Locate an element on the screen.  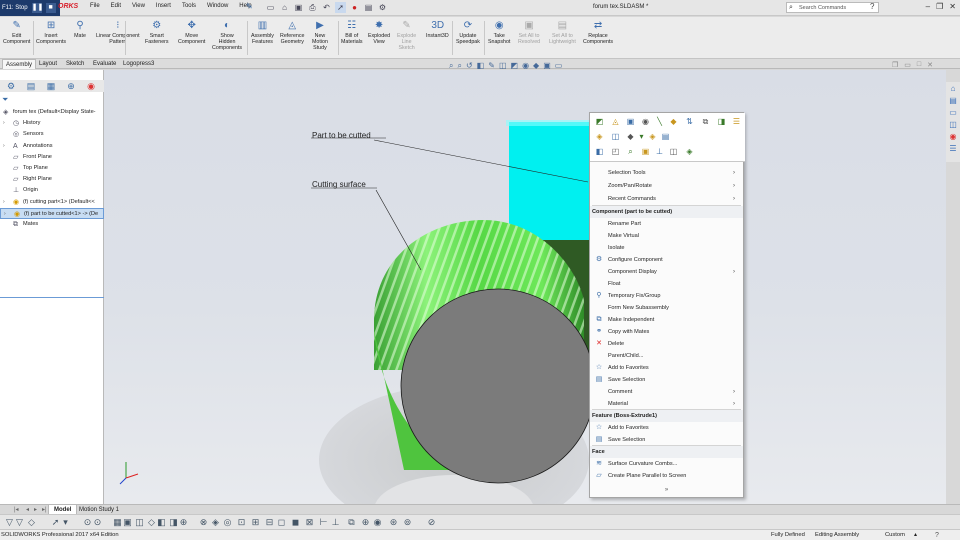
command-button-replace-components: ⇄ Replace Components is located at coordinates (598, 32).